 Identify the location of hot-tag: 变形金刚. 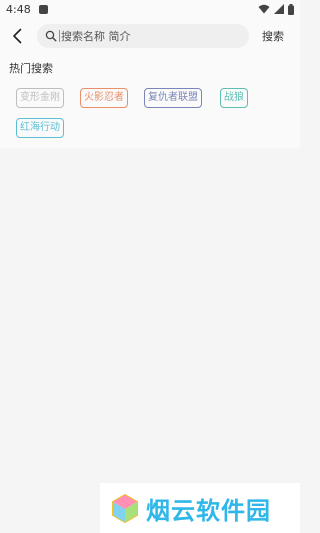
(40, 98).